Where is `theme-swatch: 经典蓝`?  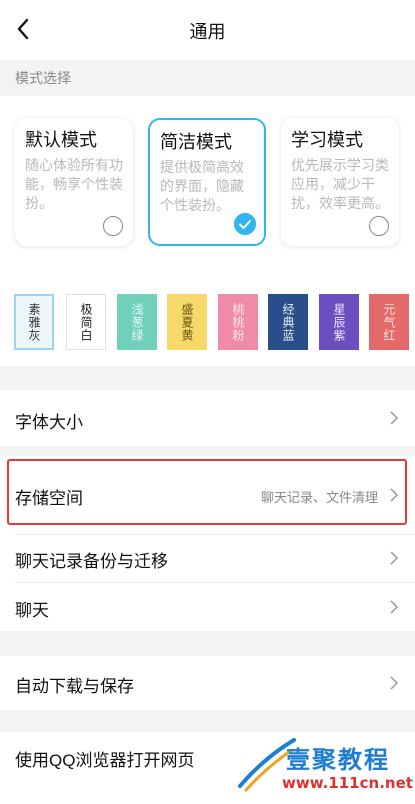 theme-swatch: 经典蓝 is located at coordinates (288, 322).